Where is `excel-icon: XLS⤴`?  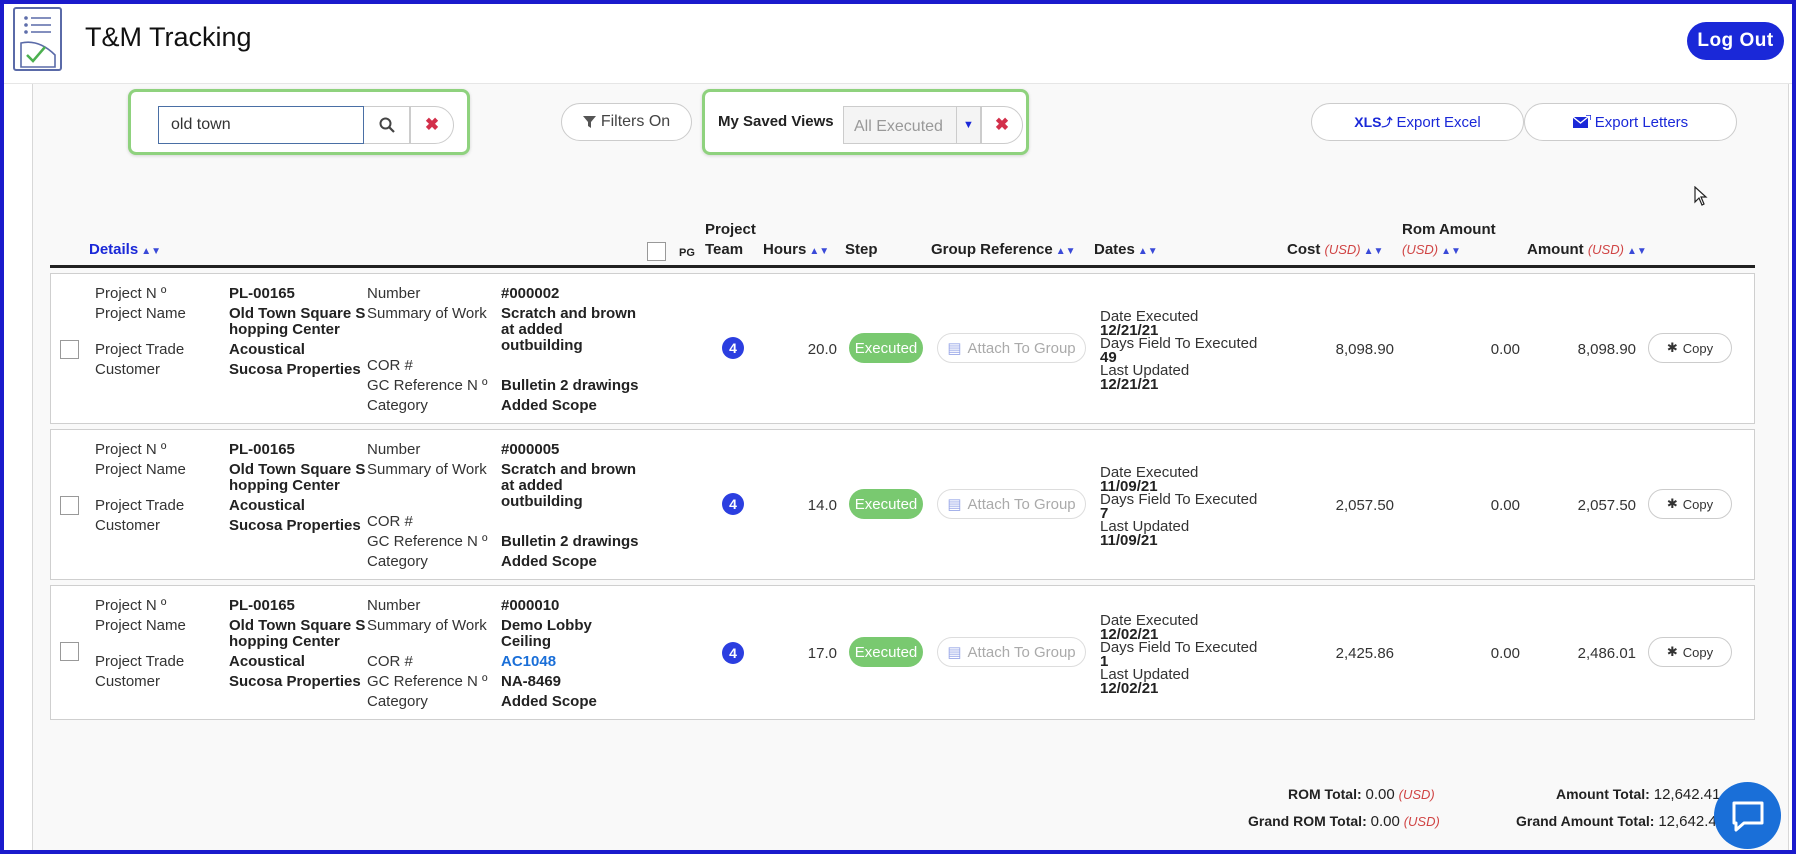
excel-icon: XLS⤴ is located at coordinates (1373, 122).